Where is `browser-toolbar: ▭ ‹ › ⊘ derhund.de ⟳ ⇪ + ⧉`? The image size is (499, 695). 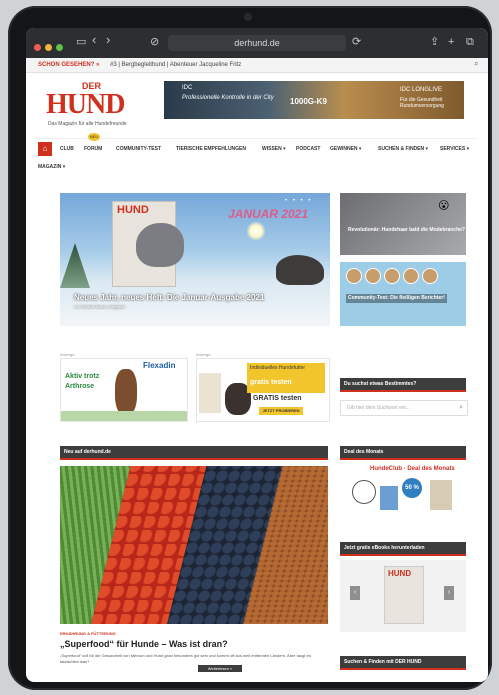
browser-toolbar: ▭ ‹ › ⊘ derhund.de ⟳ ⇪ + ⧉ is located at coordinates (257, 43).